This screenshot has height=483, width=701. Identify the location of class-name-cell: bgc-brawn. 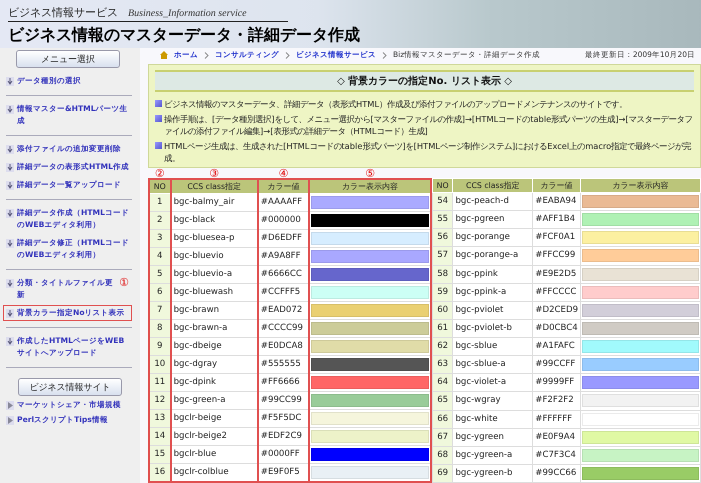
(214, 311).